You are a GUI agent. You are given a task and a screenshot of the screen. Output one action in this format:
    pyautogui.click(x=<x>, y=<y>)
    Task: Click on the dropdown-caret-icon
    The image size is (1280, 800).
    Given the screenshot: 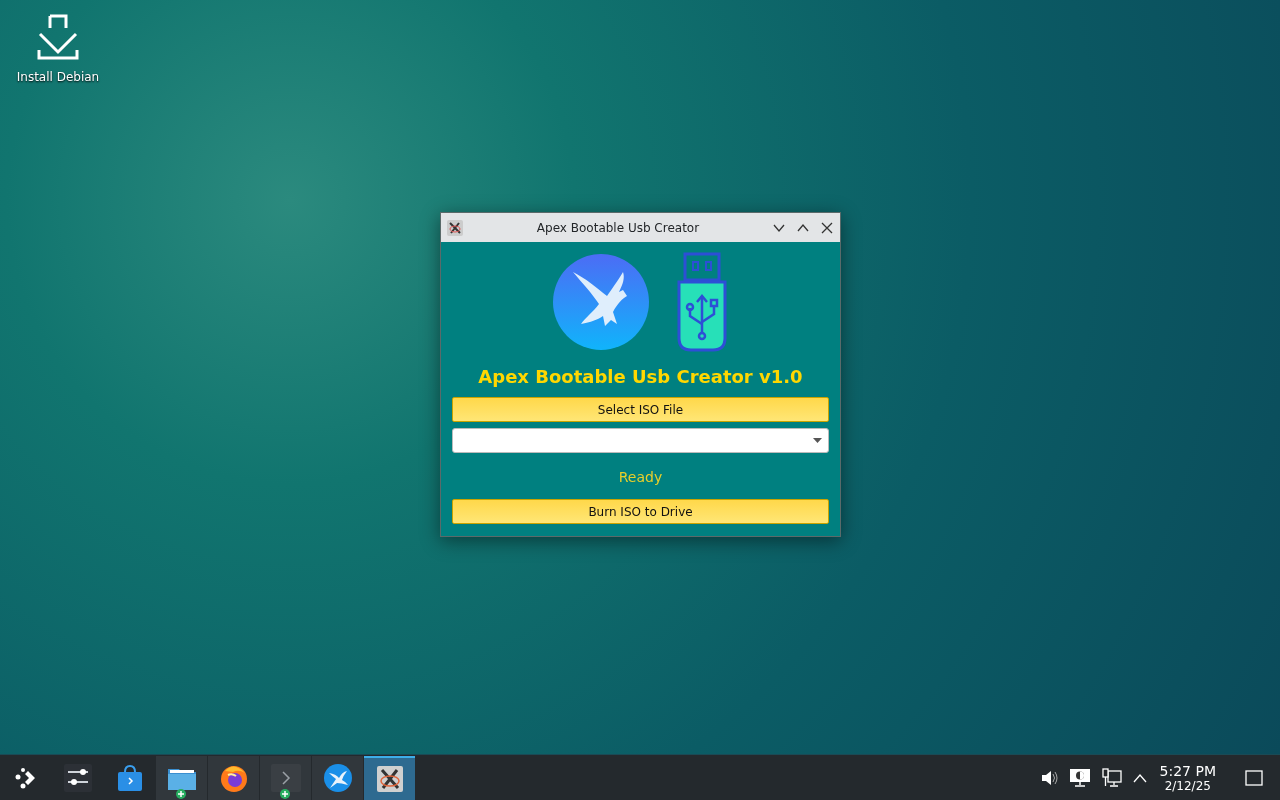 What is the action you would take?
    pyautogui.click(x=817, y=440)
    